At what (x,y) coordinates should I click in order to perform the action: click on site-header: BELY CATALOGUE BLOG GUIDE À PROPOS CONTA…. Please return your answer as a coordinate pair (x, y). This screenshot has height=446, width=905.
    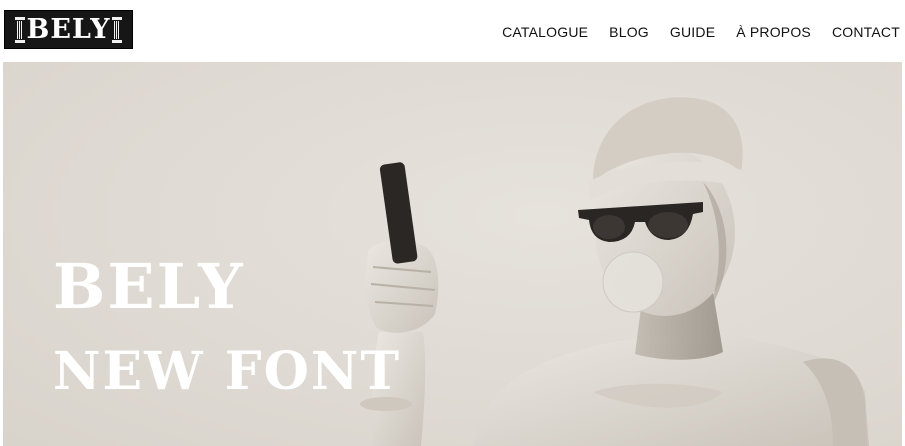
    Looking at the image, I should click on (452, 31).